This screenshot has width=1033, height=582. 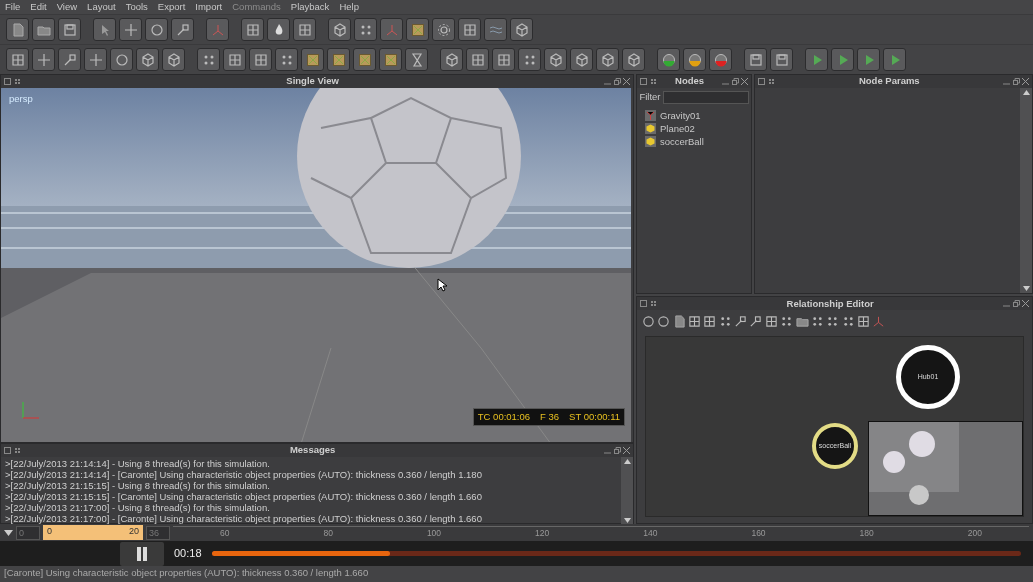 What do you see at coordinates (616, 553) in the screenshot?
I see `progress-track` at bounding box center [616, 553].